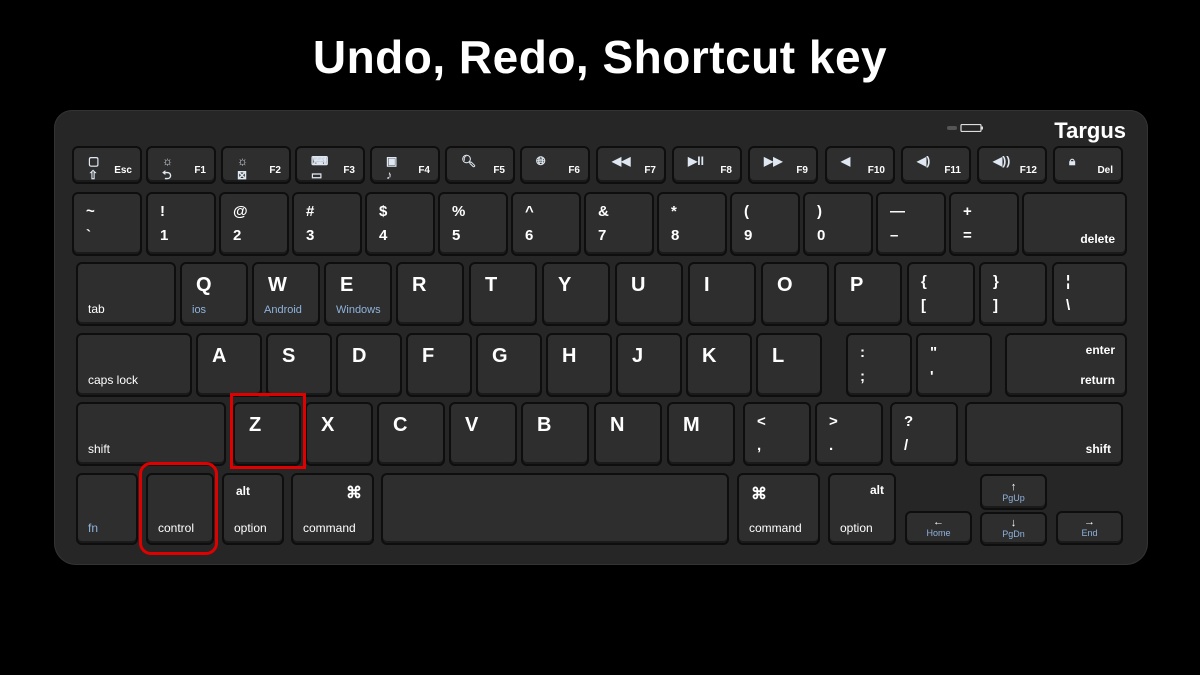  I want to click on key-symbol: `, so click(88, 235).